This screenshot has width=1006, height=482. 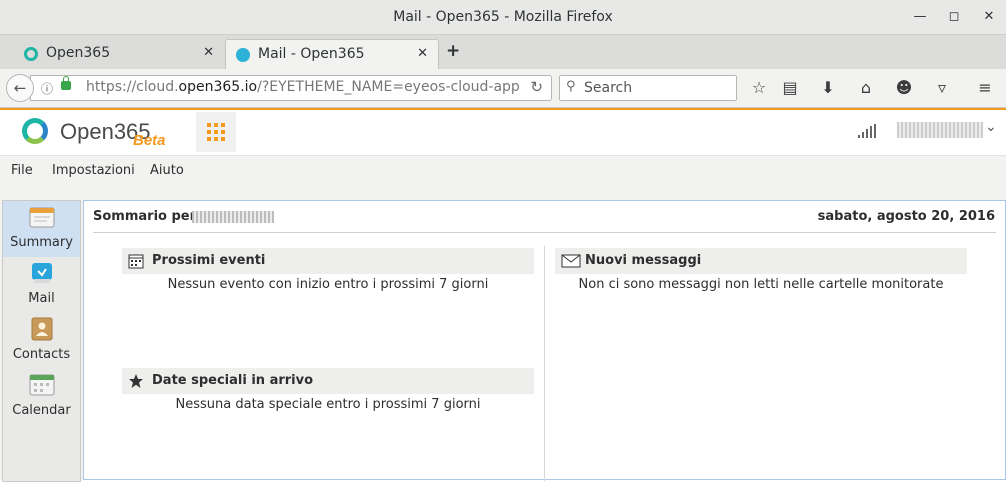 What do you see at coordinates (41, 298) in the screenshot?
I see `sidebar-item-label: Mail` at bounding box center [41, 298].